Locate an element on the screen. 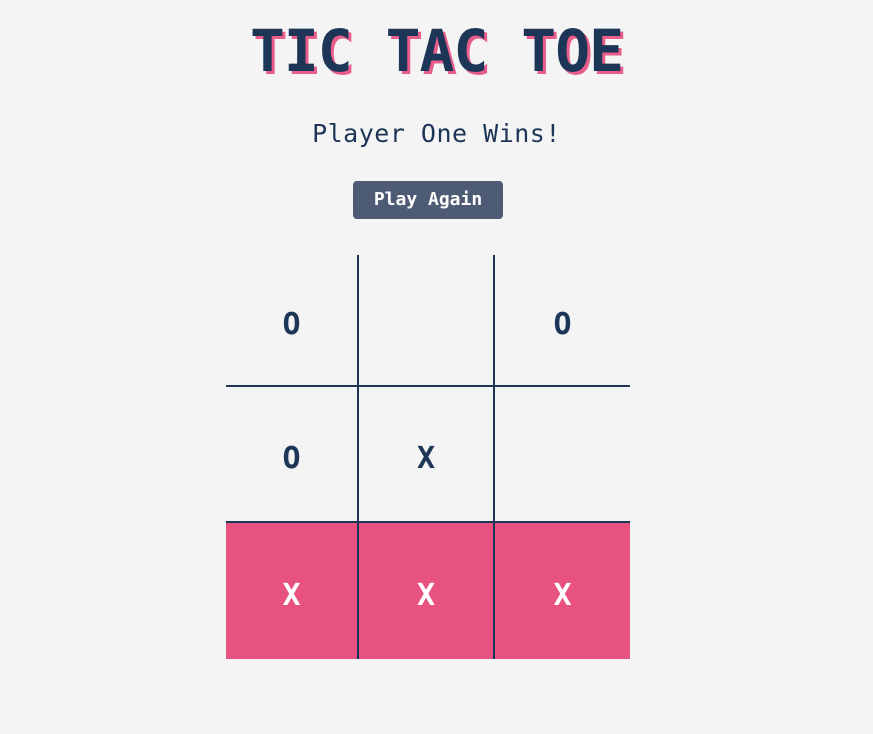 The height and width of the screenshot is (734, 873). board-cell-2-2: X is located at coordinates (562, 591).